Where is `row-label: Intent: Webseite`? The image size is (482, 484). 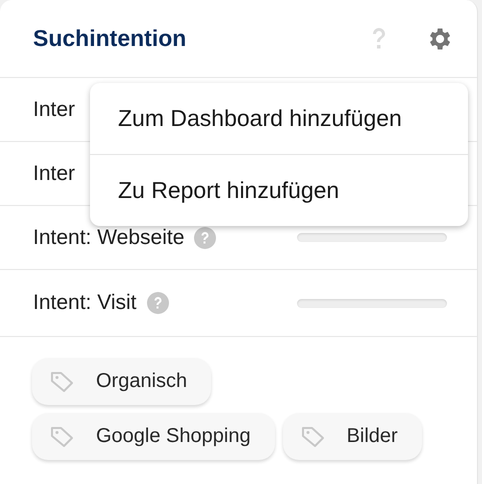
row-label: Intent: Webseite is located at coordinates (108, 238).